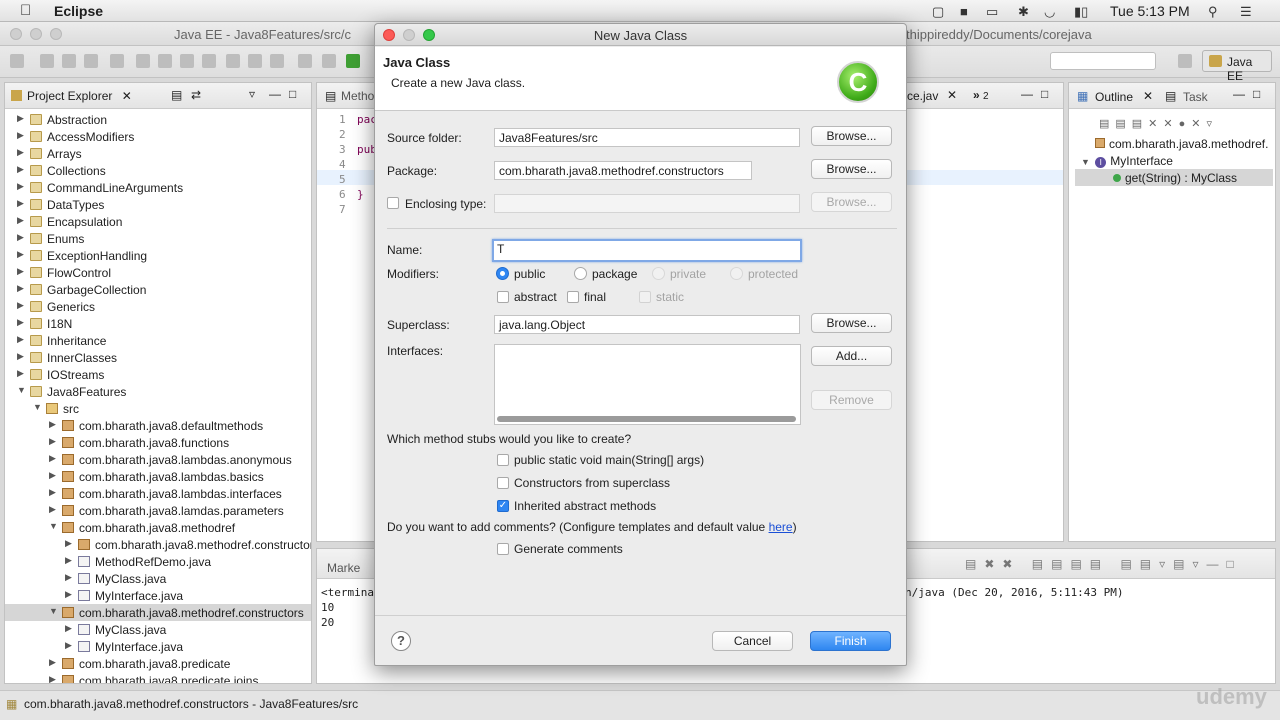 The image size is (1280, 720). What do you see at coordinates (353, 61) in the screenshot?
I see `run-icon` at bounding box center [353, 61].